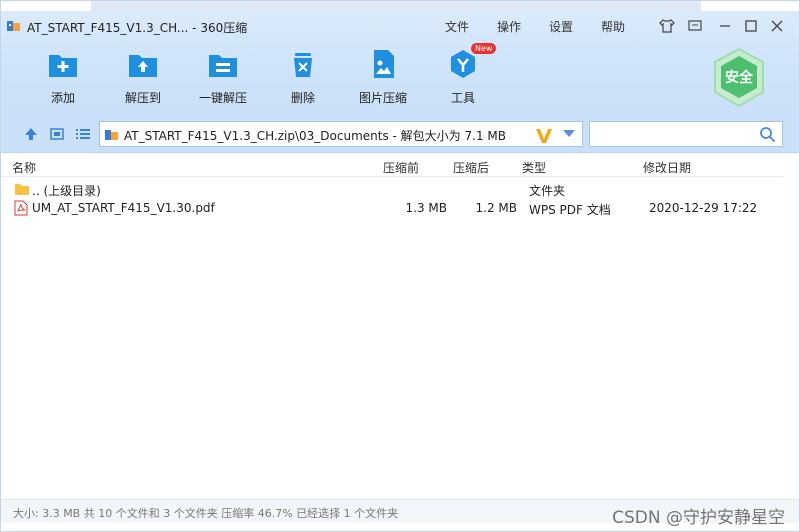 The height and width of the screenshot is (532, 800). Describe the element at coordinates (66, 191) in the screenshot. I see `file-name: .. (上级目录)` at that location.